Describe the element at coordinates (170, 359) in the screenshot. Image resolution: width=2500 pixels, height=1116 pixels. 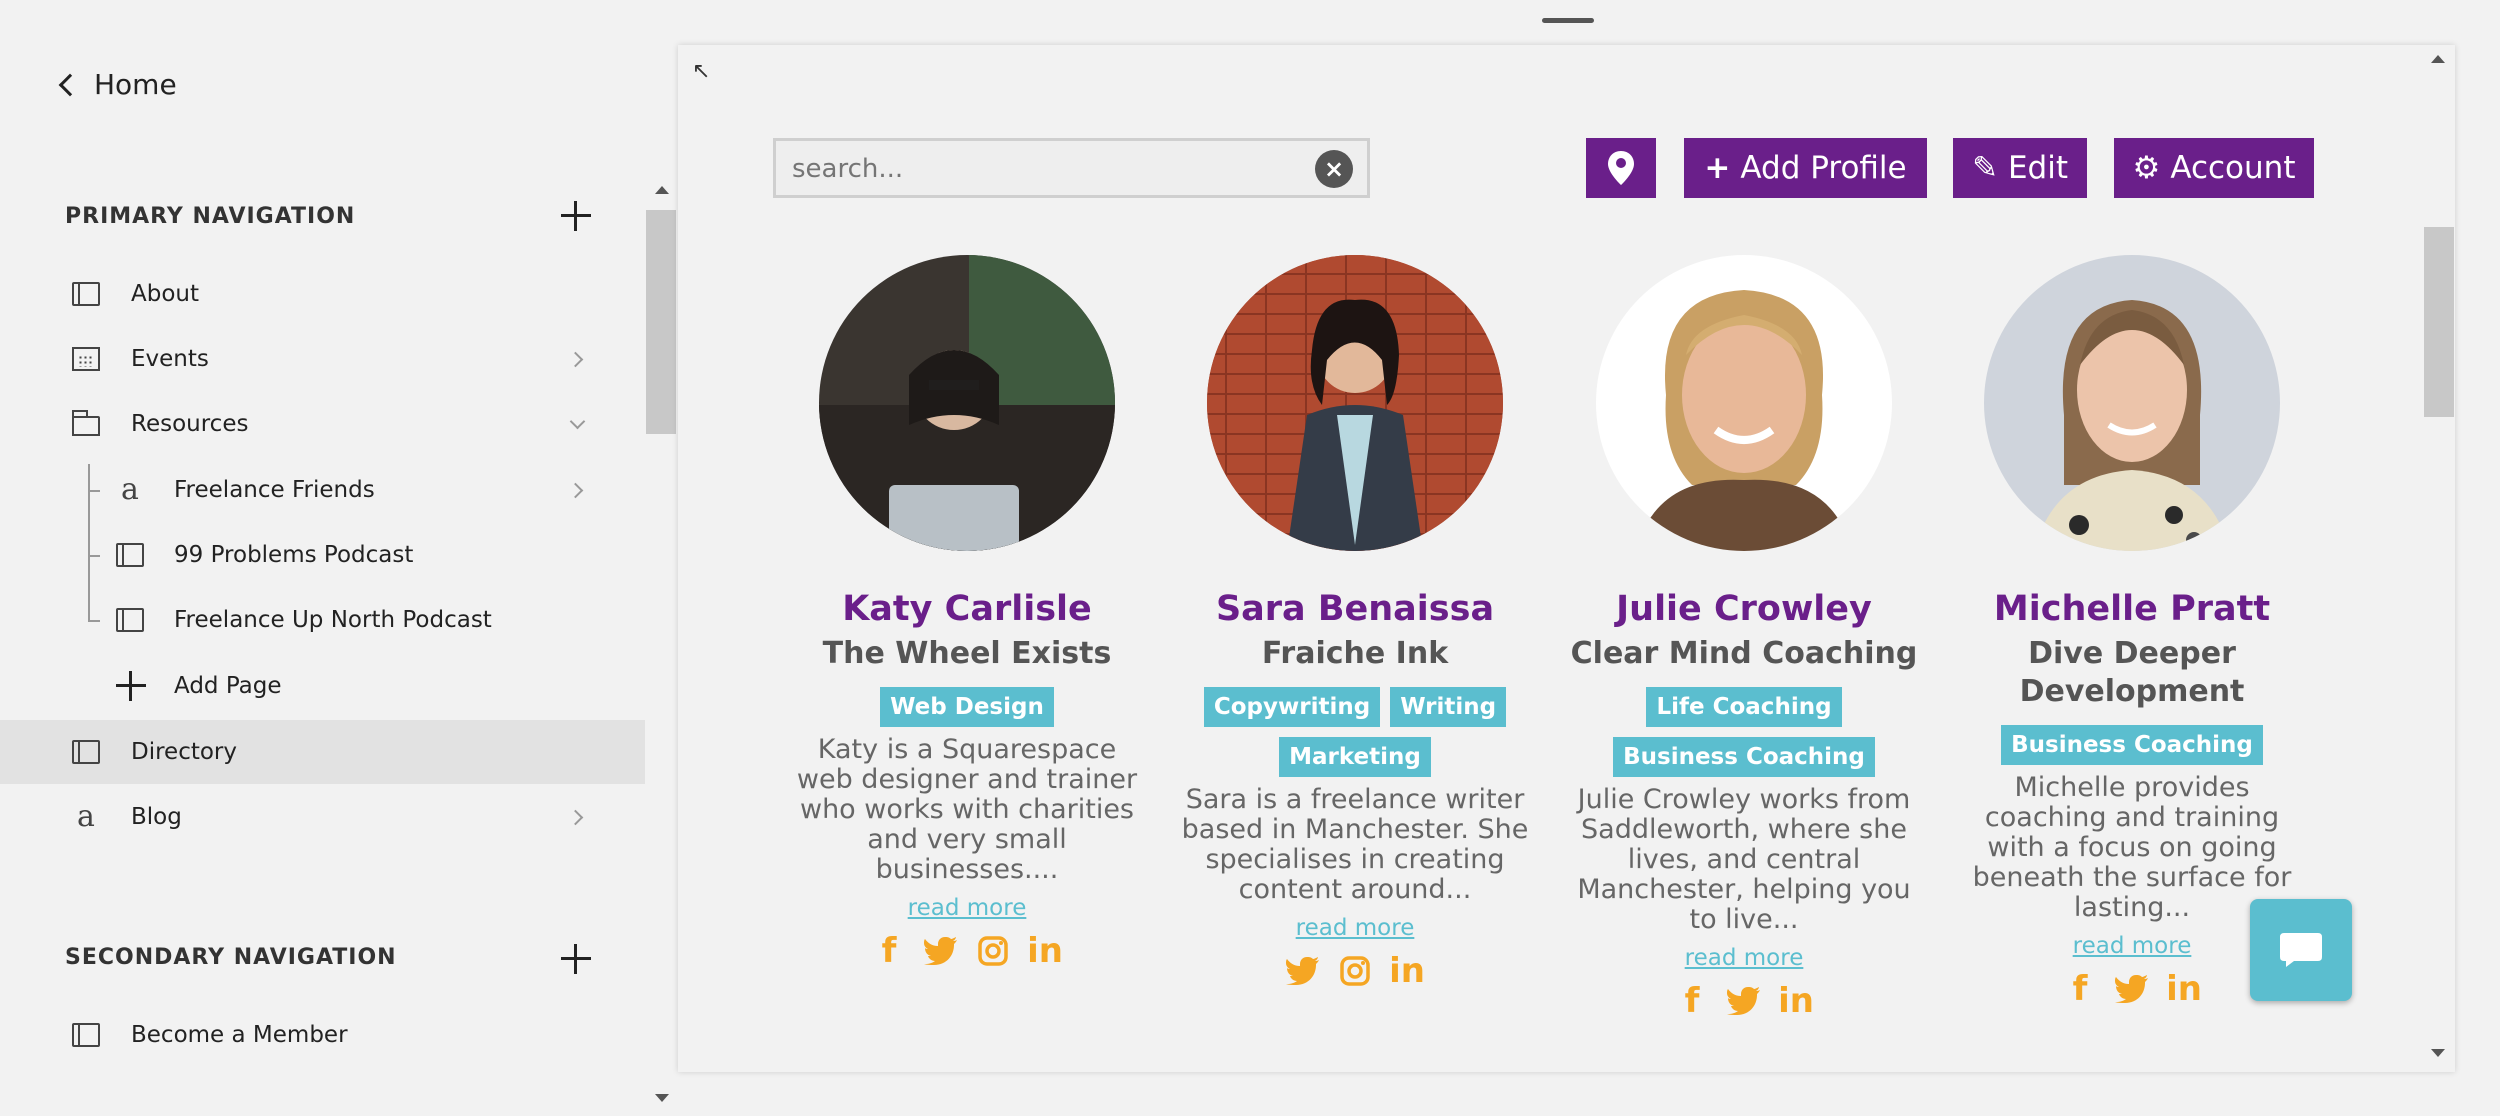
I see `sidebar-item-label: Events` at that location.